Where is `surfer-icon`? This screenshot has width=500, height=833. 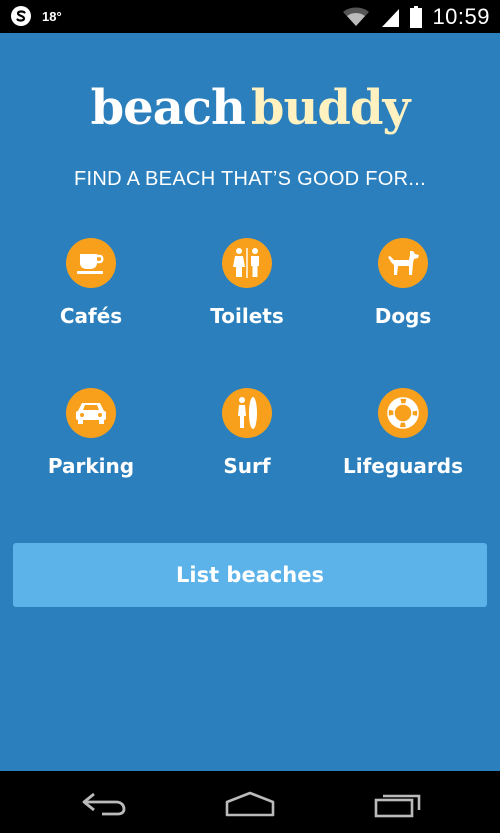 surfer-icon is located at coordinates (247, 413).